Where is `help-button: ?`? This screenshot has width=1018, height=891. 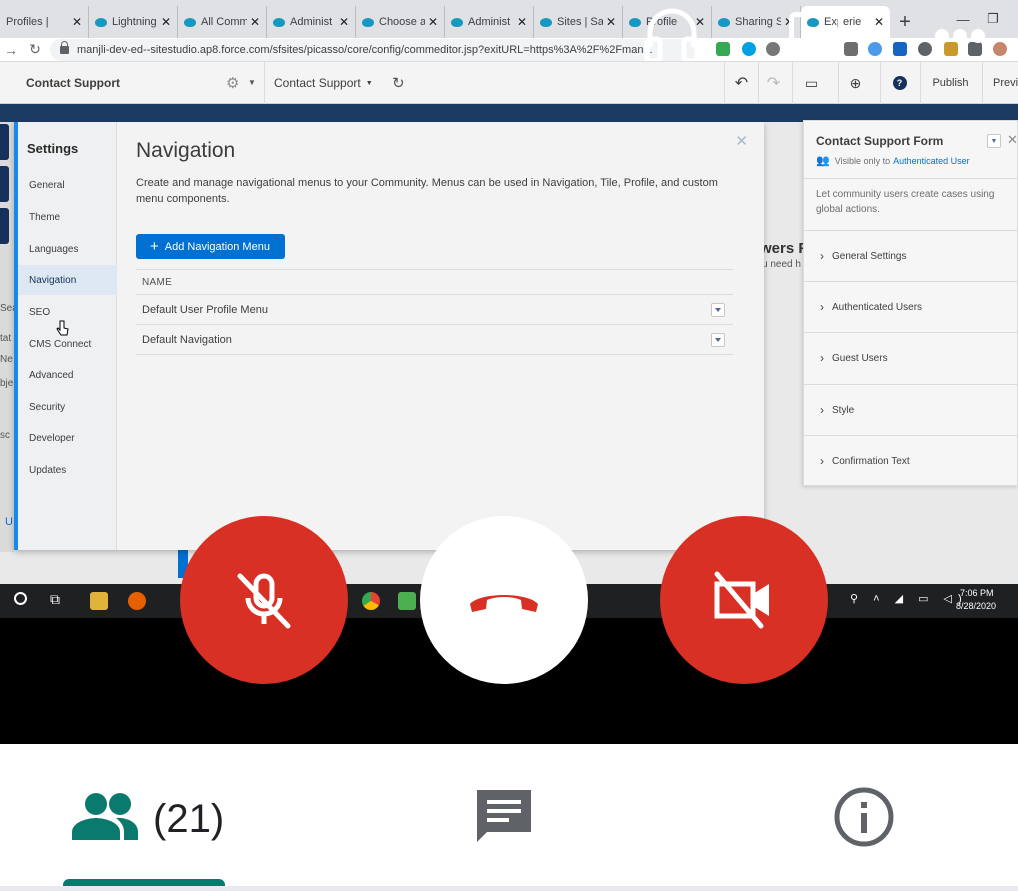
help-button: ? is located at coordinates (899, 83).